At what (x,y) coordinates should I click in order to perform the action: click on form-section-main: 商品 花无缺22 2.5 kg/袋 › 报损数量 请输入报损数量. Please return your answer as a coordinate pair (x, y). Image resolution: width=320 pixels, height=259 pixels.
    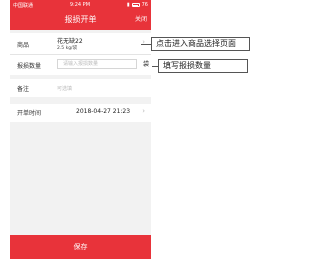
    Looking at the image, I should click on (80, 54).